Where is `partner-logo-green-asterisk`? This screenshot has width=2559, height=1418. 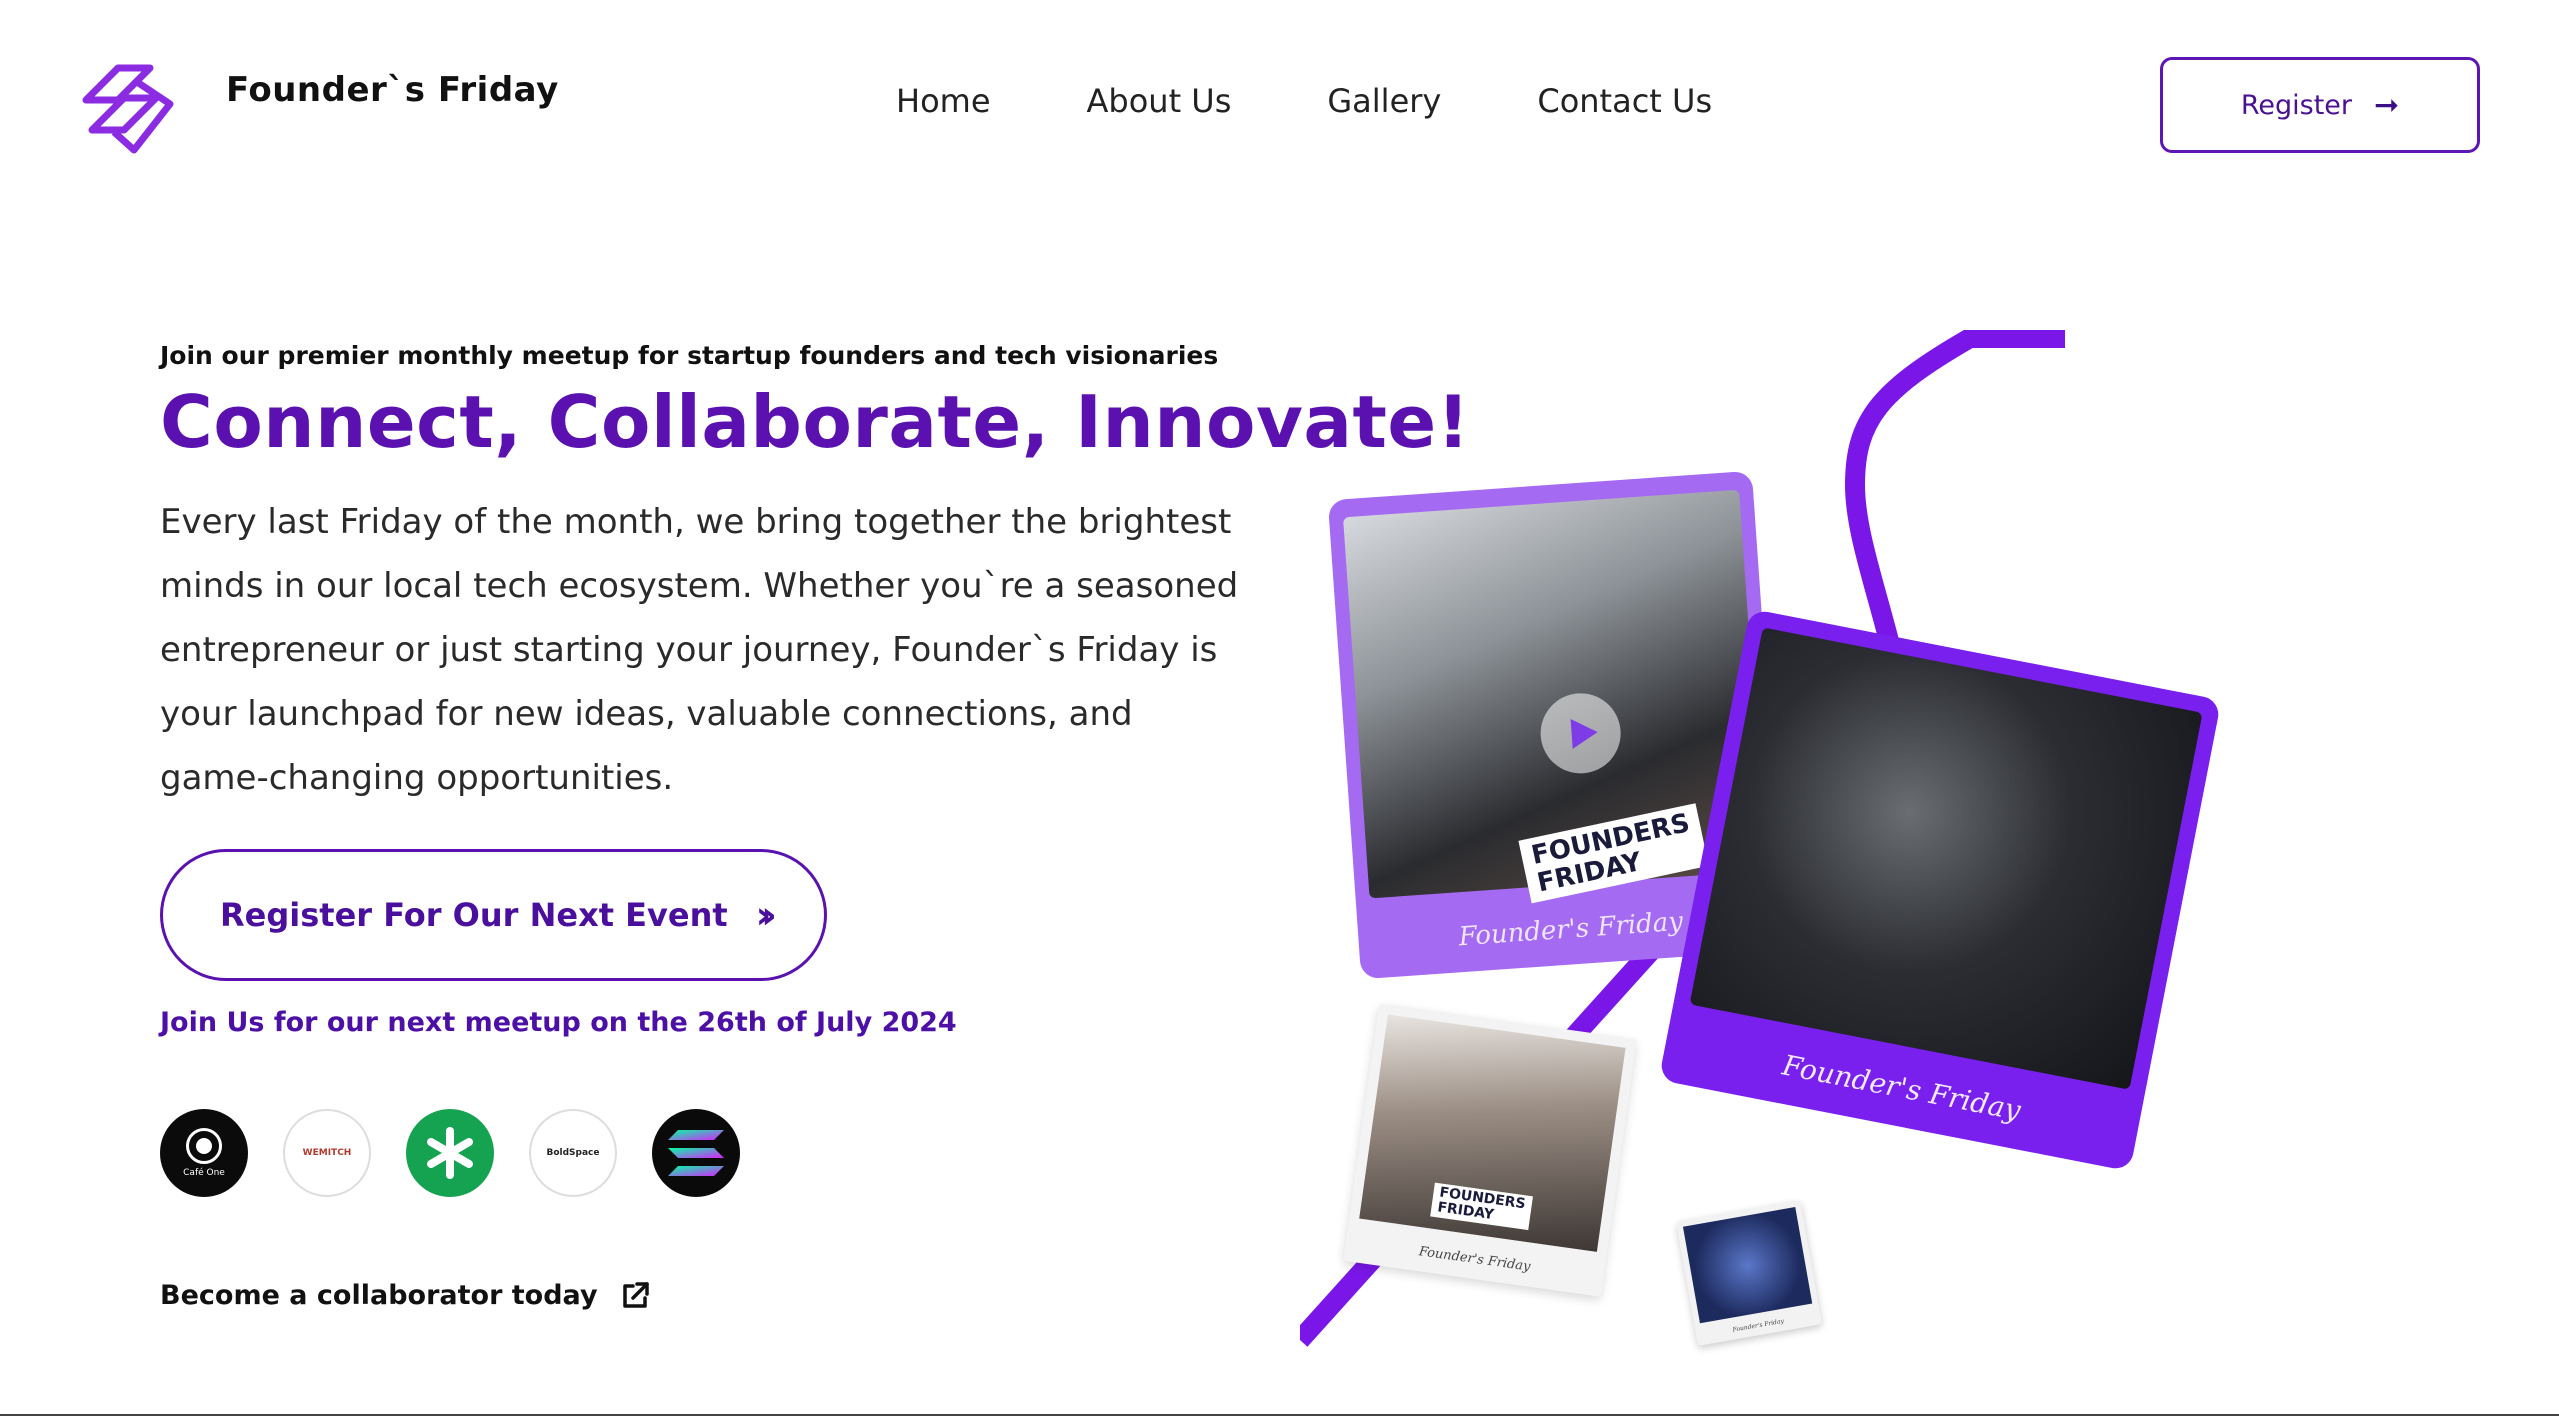
partner-logo-green-asterisk is located at coordinates (450, 1153).